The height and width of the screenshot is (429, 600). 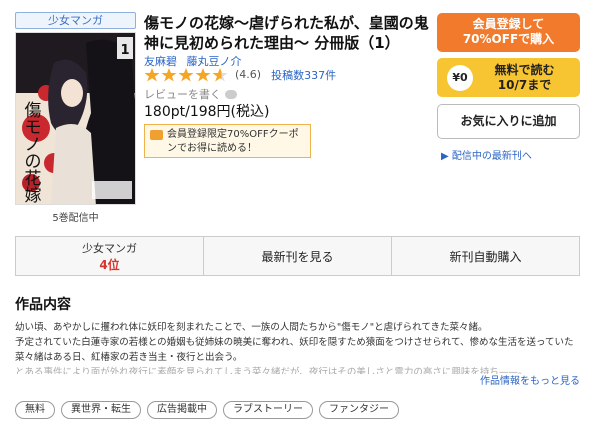 What do you see at coordinates (43, 305) in the screenshot?
I see `section-title: 作品内容` at bounding box center [43, 305].